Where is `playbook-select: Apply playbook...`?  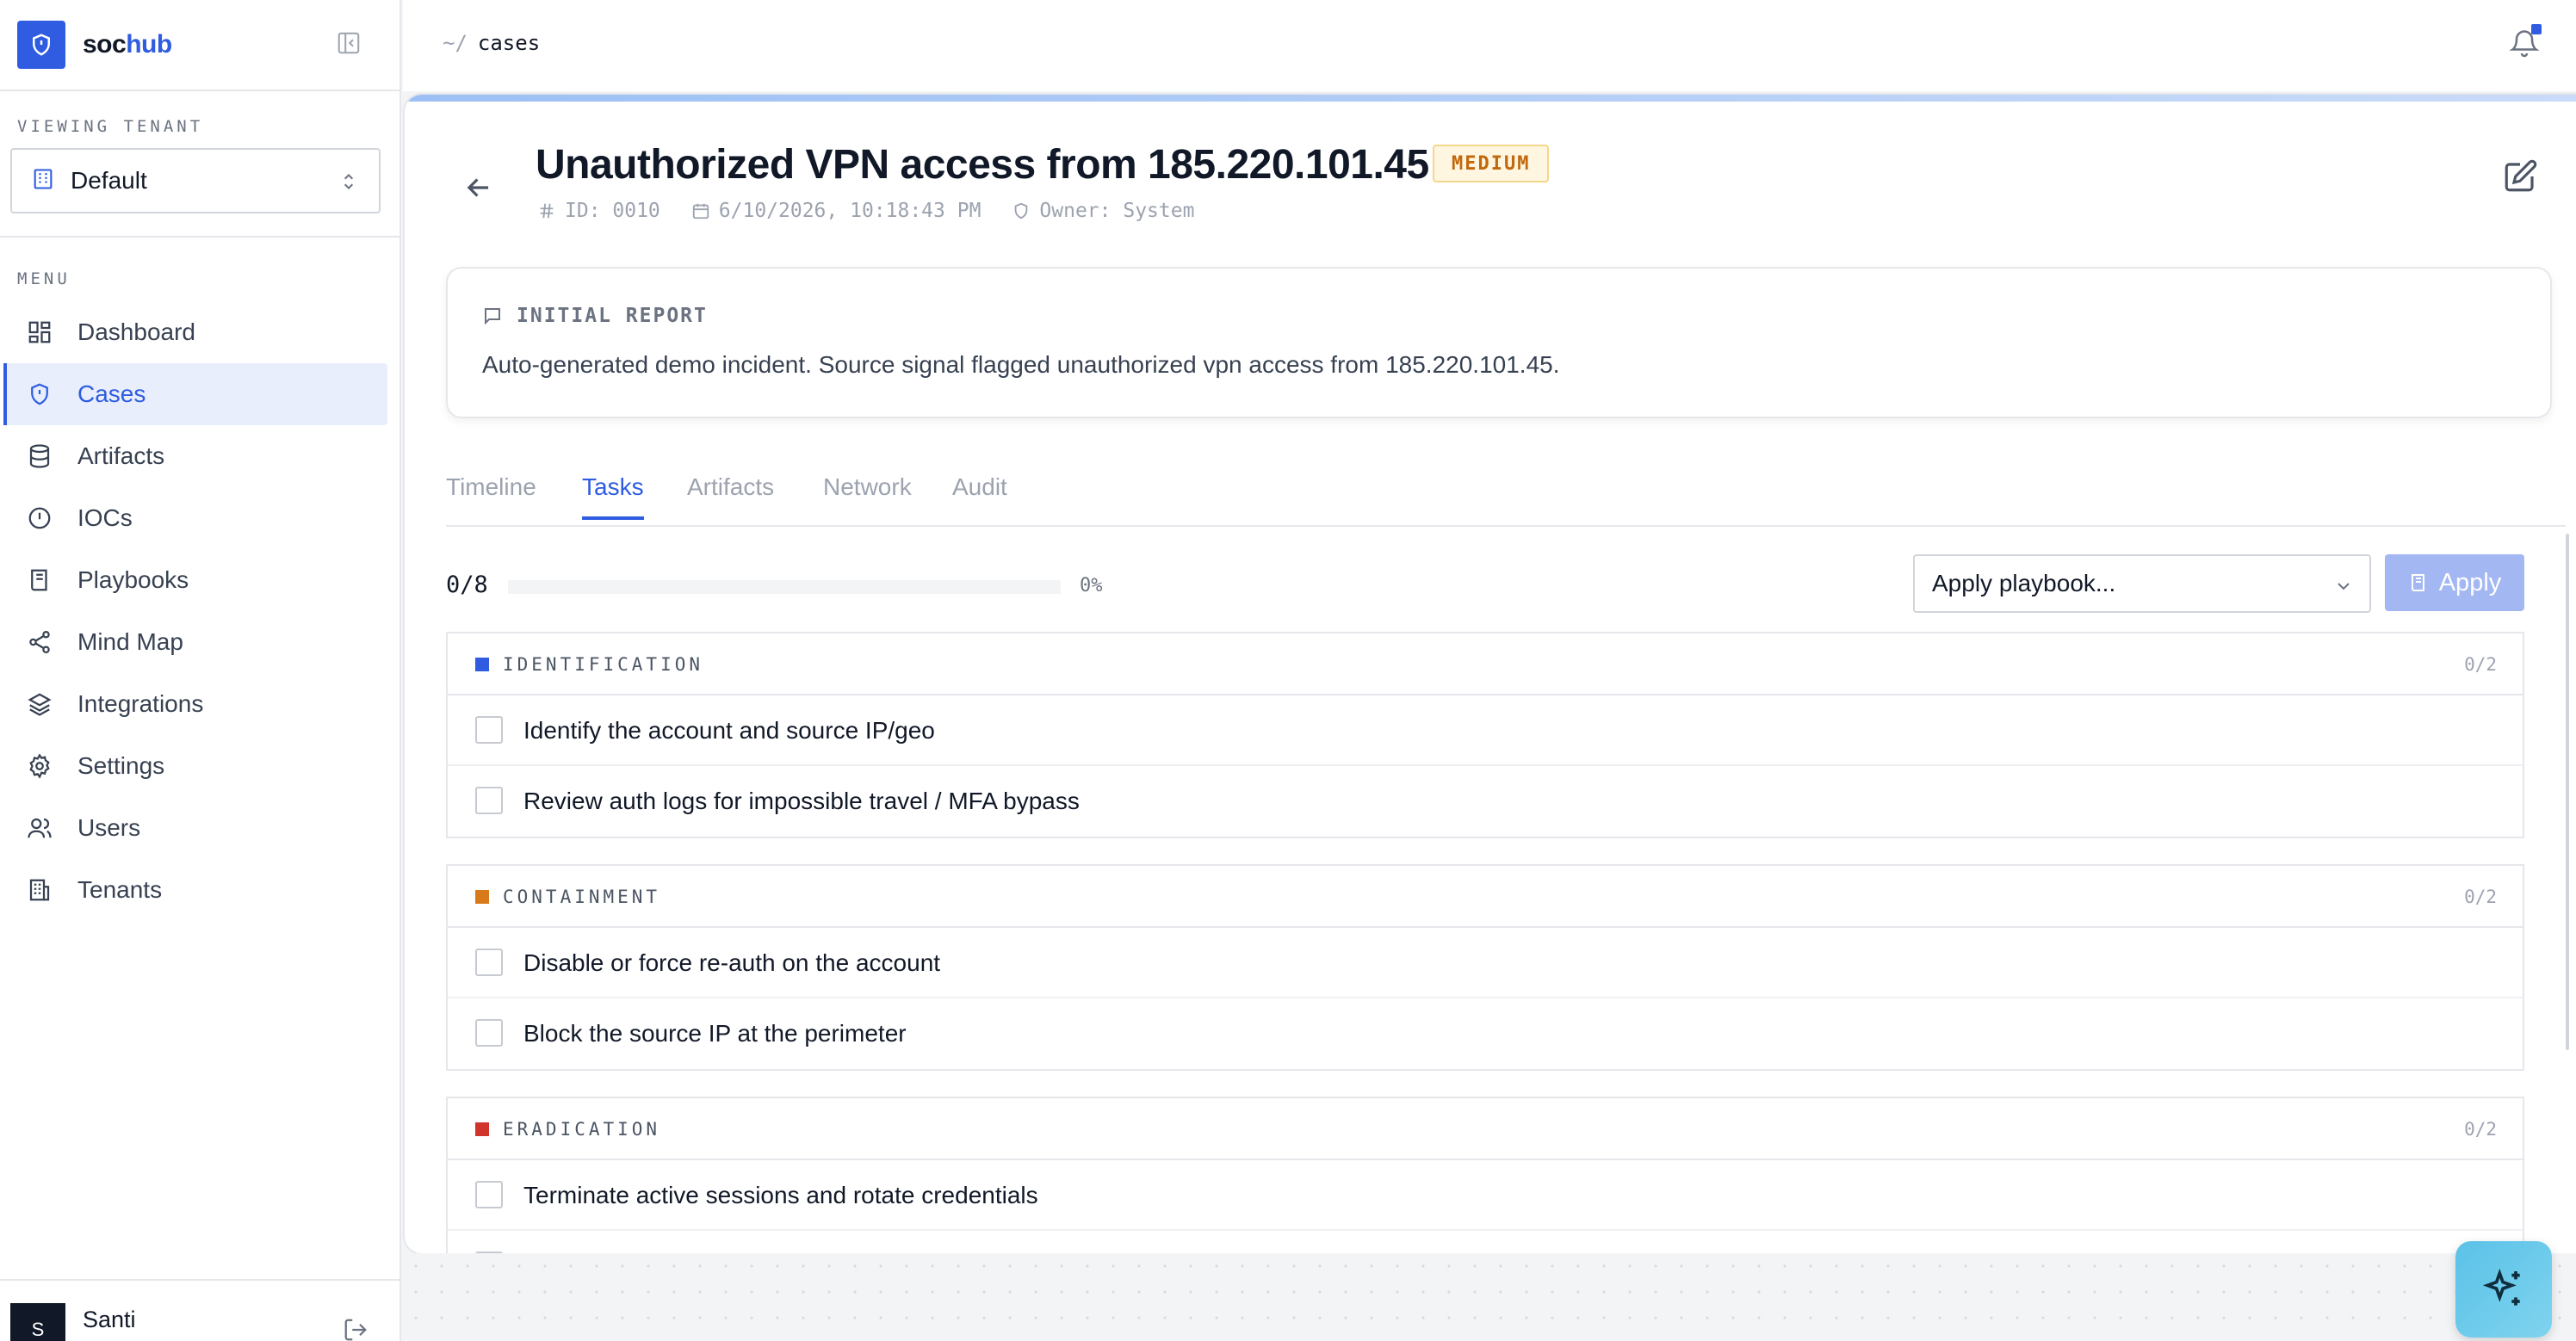 playbook-select: Apply playbook... is located at coordinates (2142, 584).